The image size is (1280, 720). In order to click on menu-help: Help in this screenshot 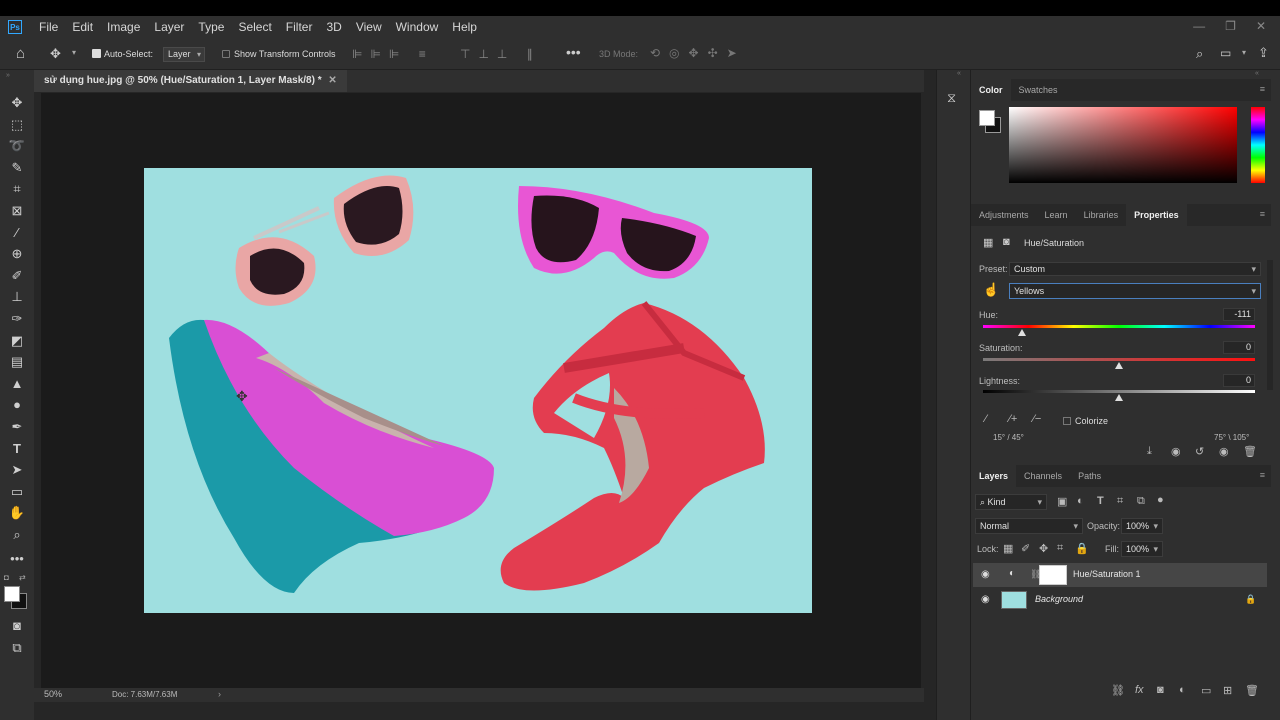, I will do `click(464, 27)`.